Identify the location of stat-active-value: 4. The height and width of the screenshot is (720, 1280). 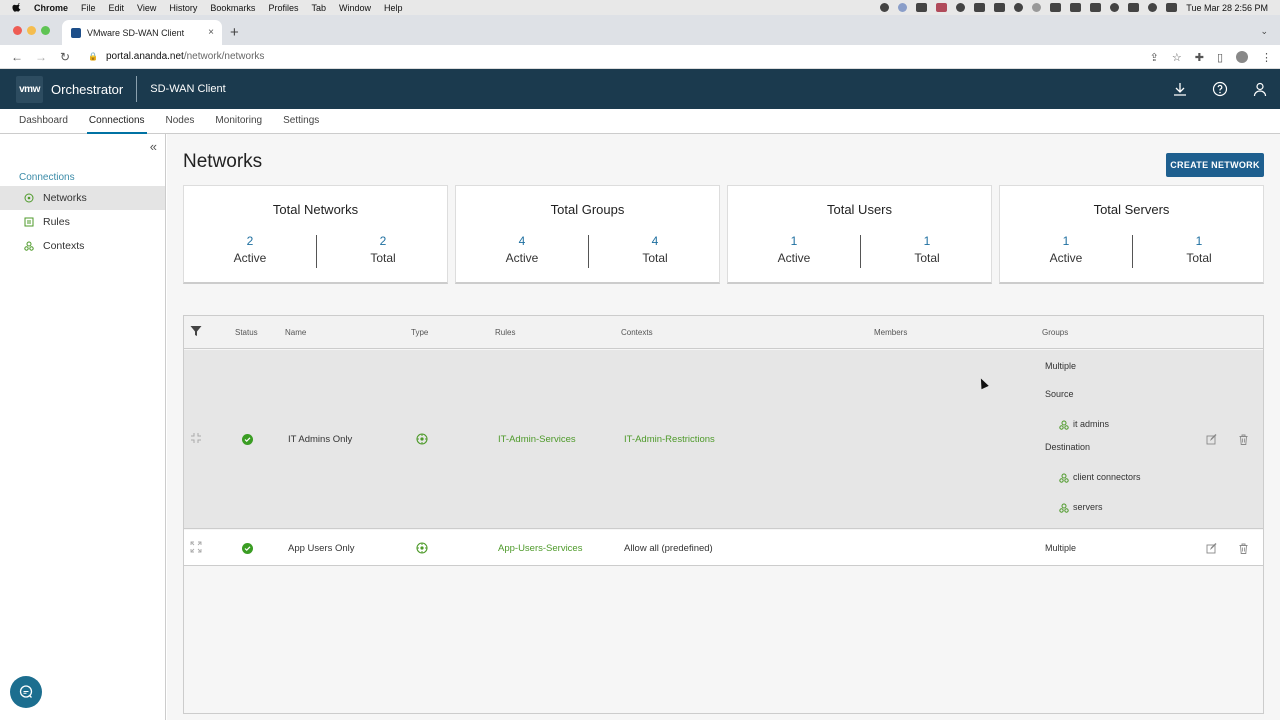
(522, 241).